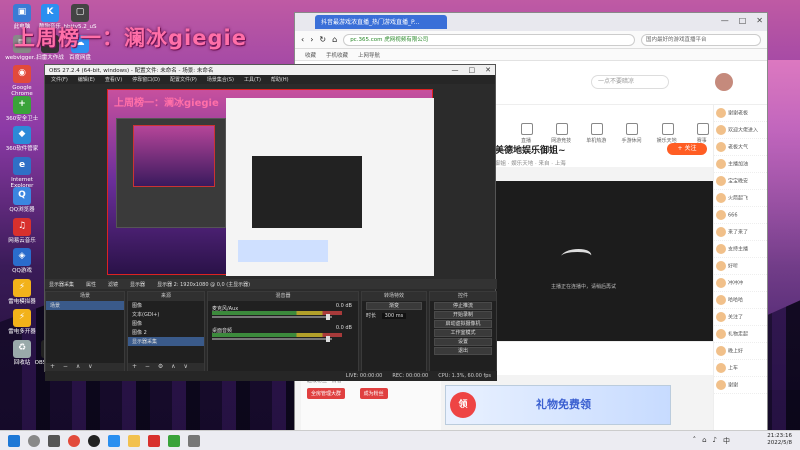 Image resolution: width=800 pixels, height=450 pixels. I want to click on browser-tabbar: 抖音最游戏浓直播_热门游戏直播_P... — □ ✕, so click(531, 22).